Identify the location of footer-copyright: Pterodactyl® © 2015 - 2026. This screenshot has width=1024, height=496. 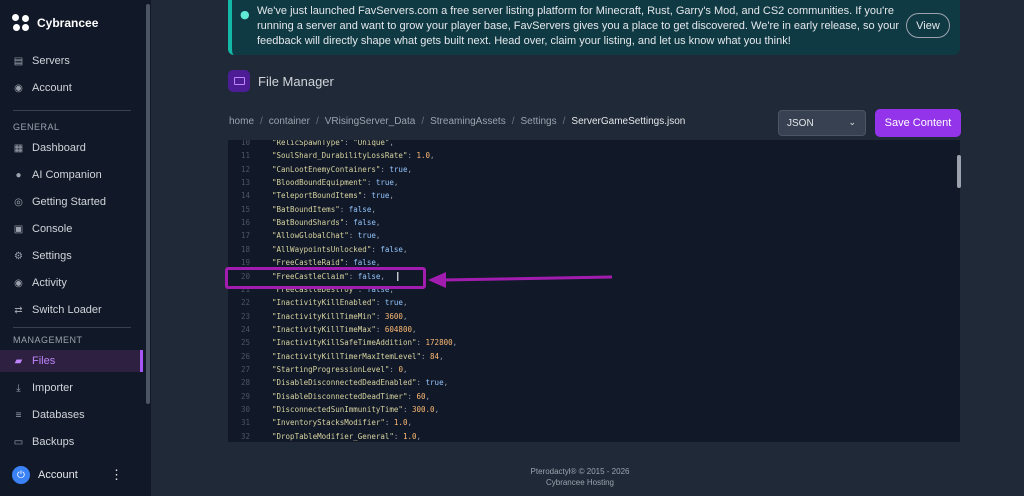
(580, 471).